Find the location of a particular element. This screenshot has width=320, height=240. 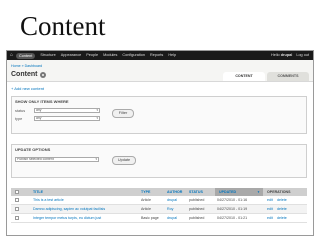

user-name-link: drupal is located at coordinates (287, 55).